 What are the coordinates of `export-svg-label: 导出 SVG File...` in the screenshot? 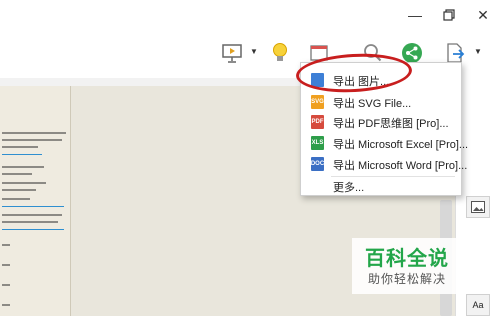 It's located at (372, 104).